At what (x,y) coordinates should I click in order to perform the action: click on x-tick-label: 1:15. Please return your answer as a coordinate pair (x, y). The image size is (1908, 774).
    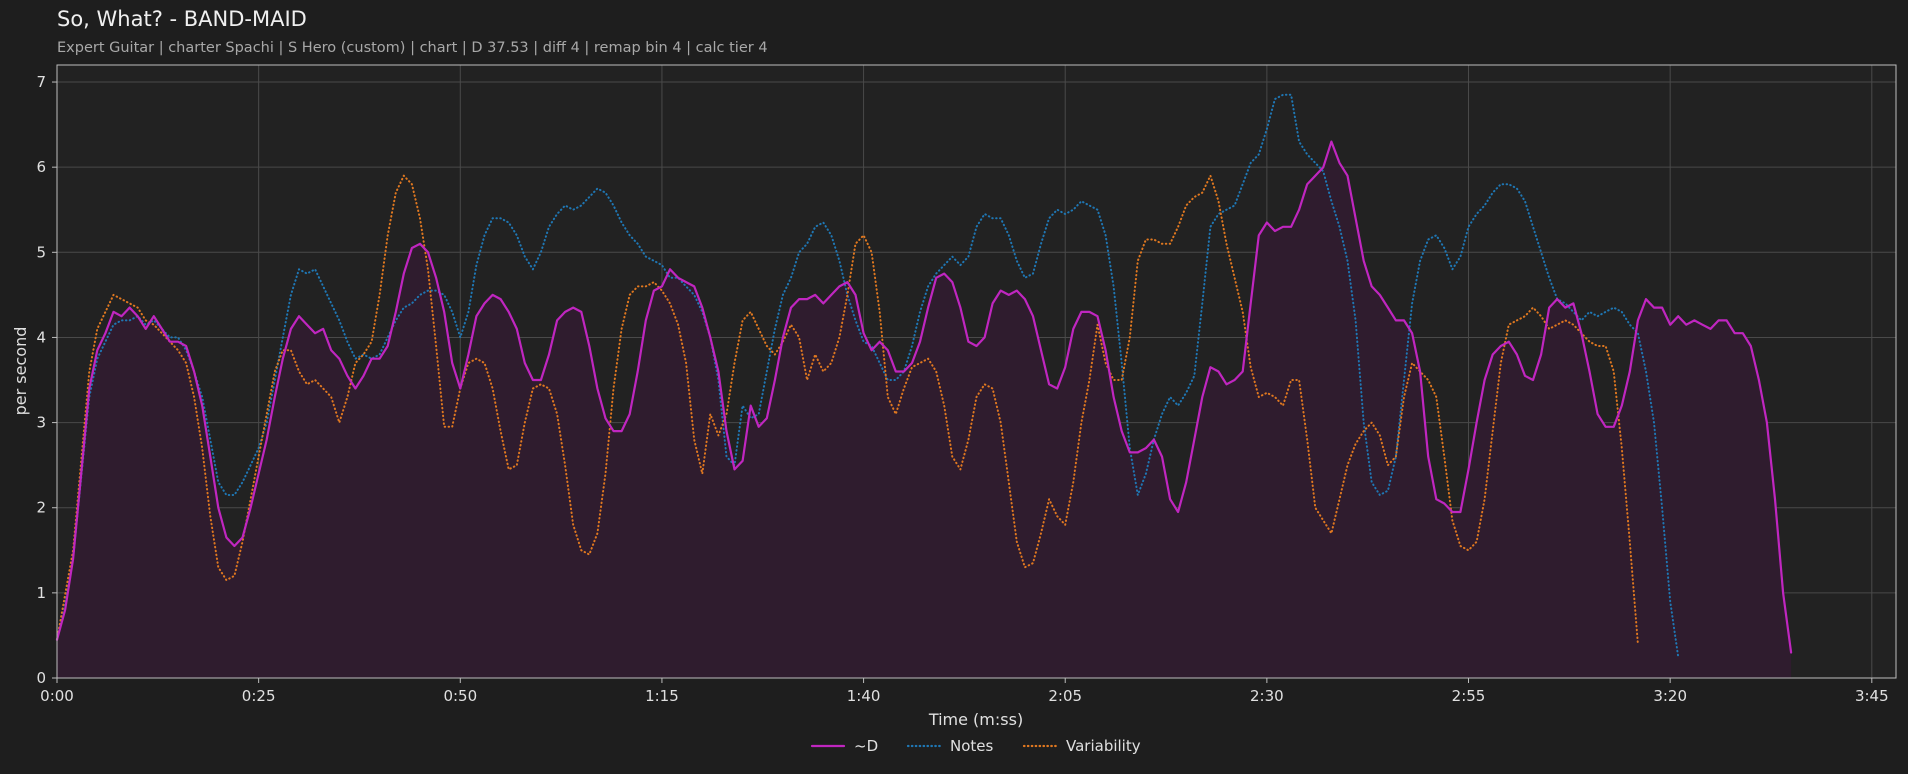
    Looking at the image, I should click on (662, 696).